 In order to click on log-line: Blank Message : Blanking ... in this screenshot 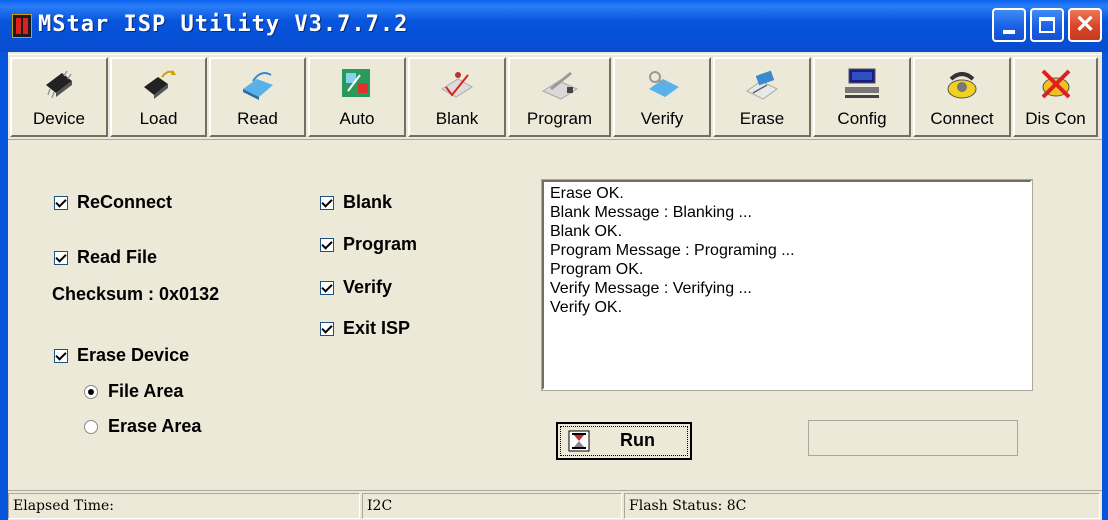, I will do `click(651, 212)`.